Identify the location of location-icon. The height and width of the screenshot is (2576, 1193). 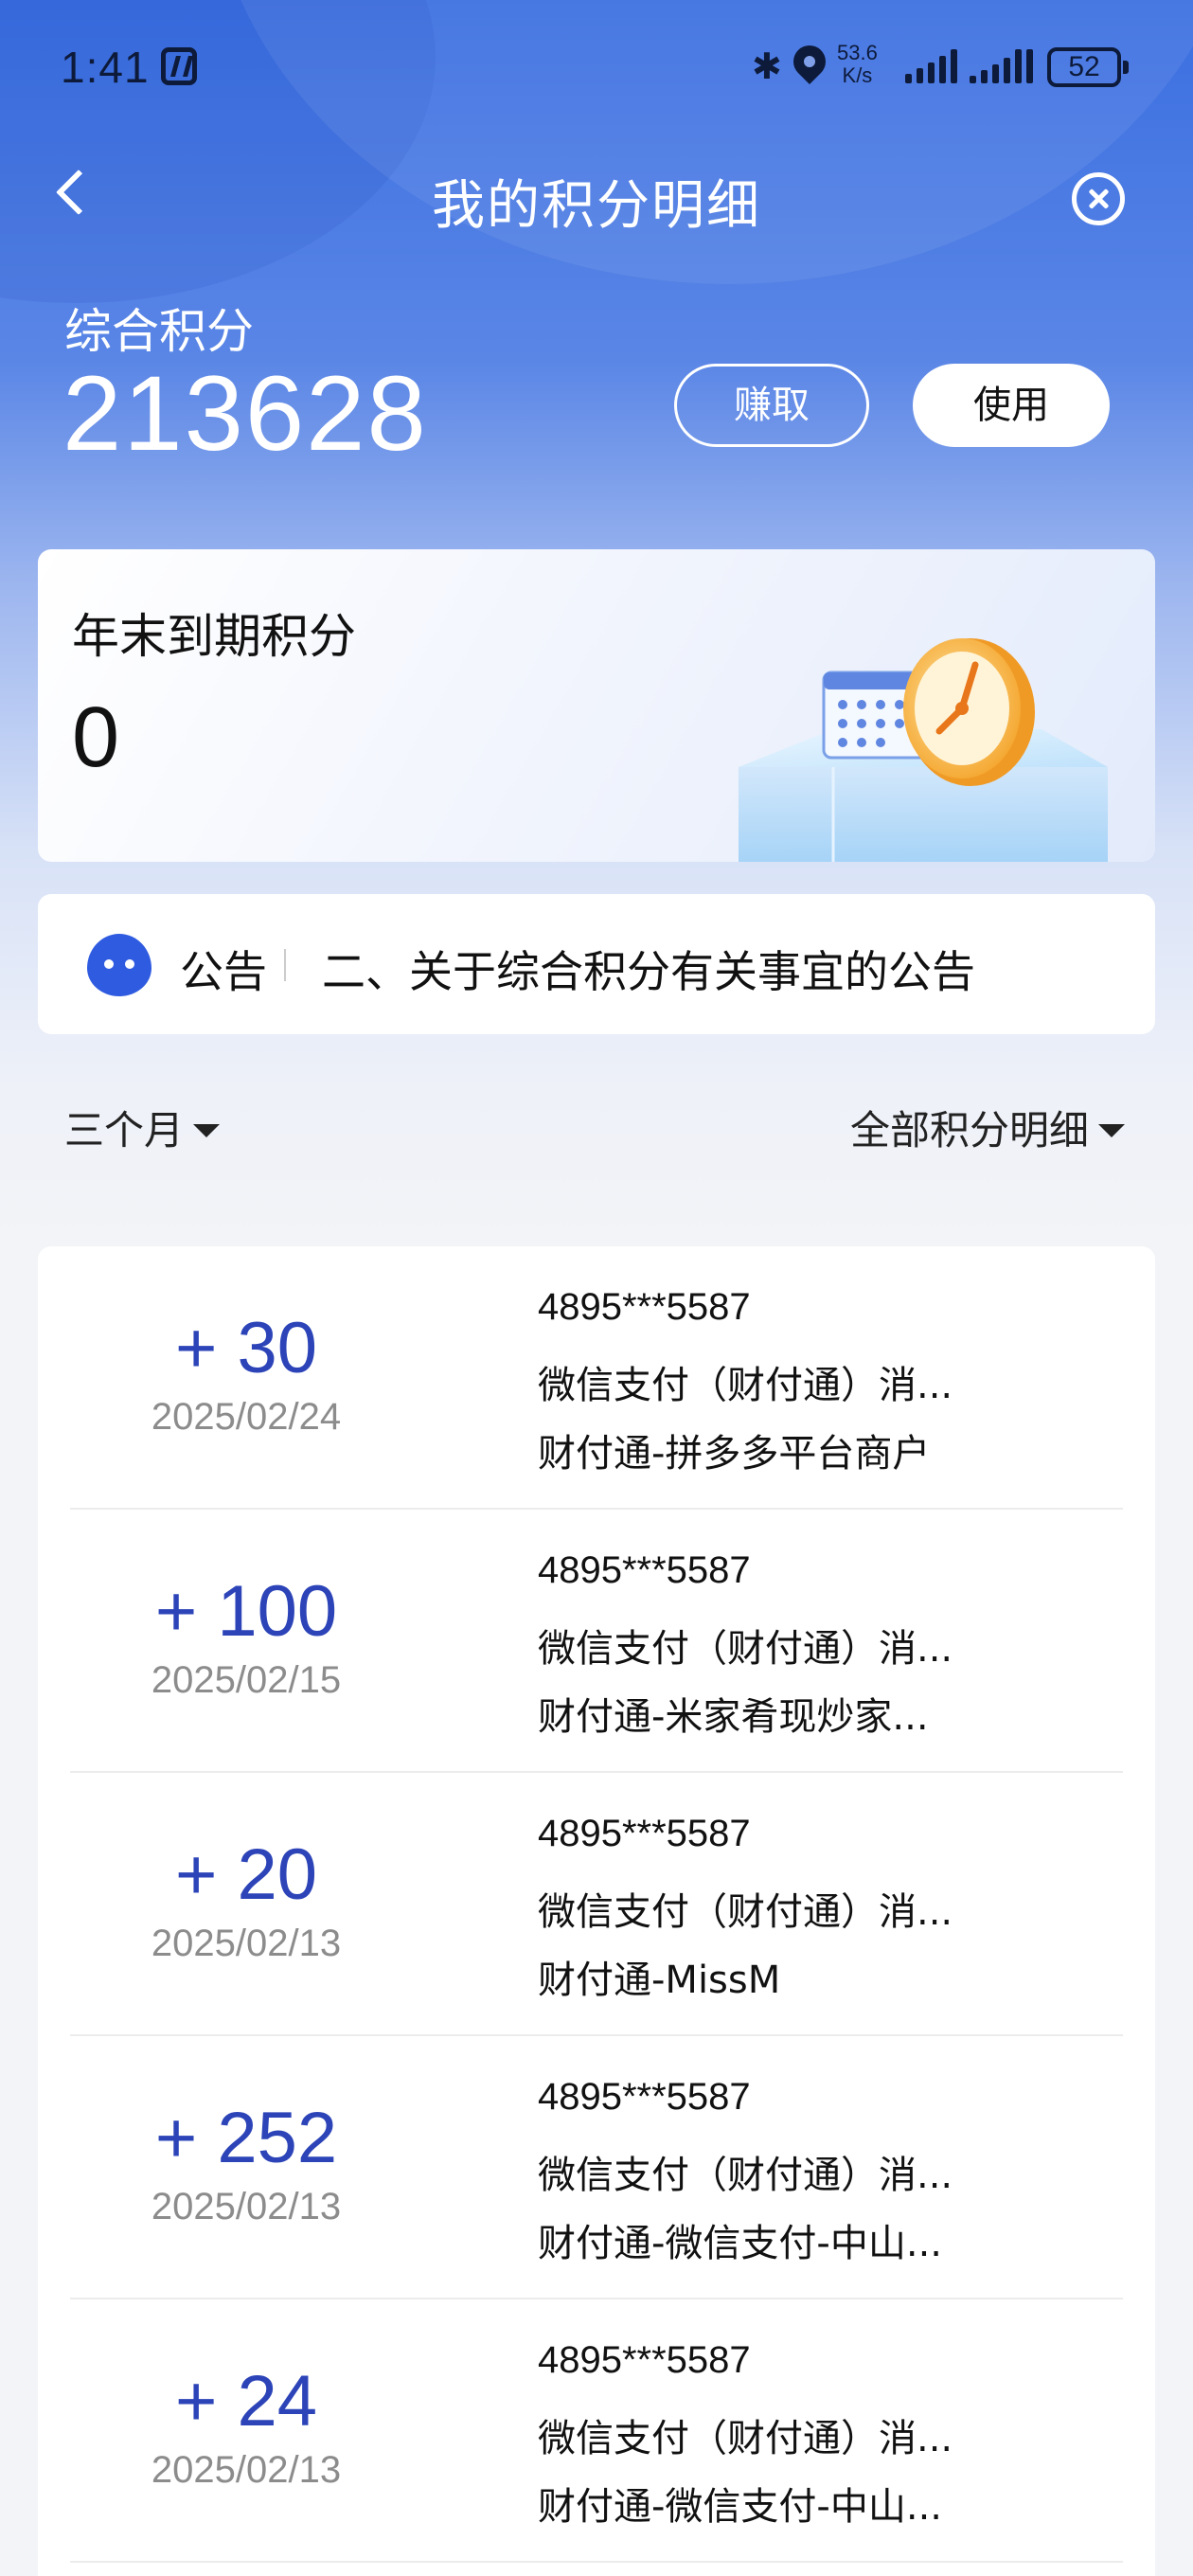
(809, 61).